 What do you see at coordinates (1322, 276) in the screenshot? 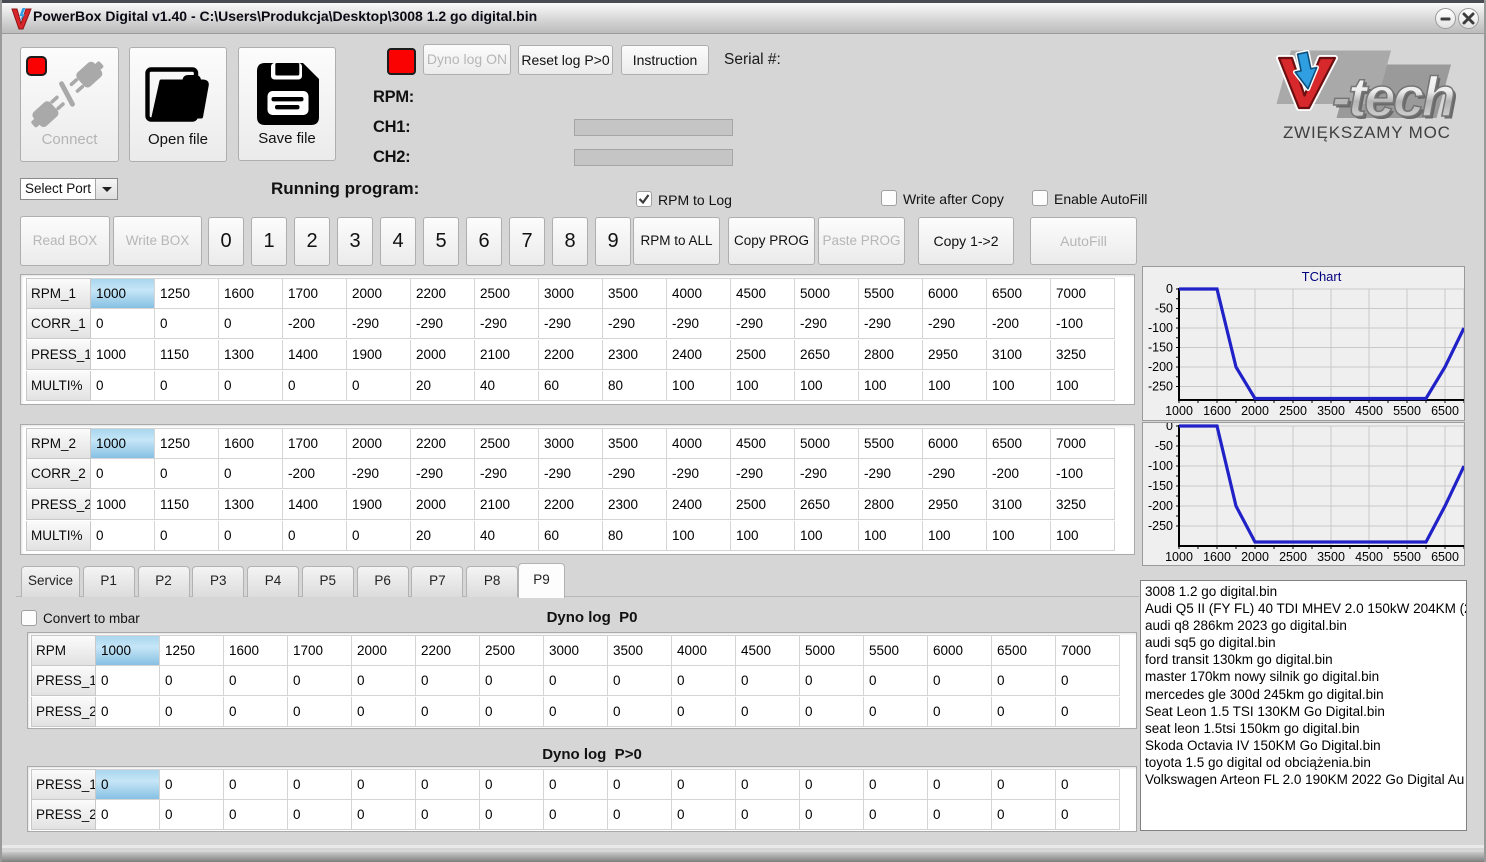
I see `svg-text: TChart` at bounding box center [1322, 276].